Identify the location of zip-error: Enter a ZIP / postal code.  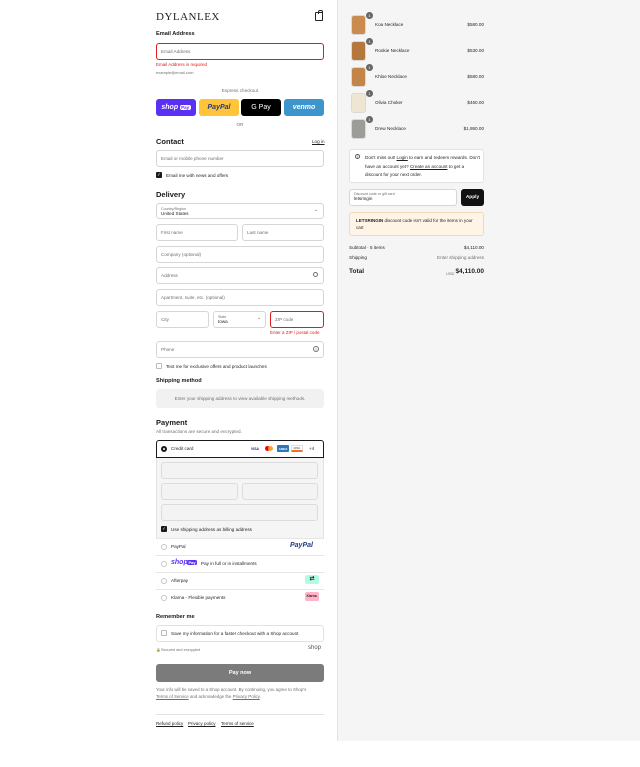
(295, 332).